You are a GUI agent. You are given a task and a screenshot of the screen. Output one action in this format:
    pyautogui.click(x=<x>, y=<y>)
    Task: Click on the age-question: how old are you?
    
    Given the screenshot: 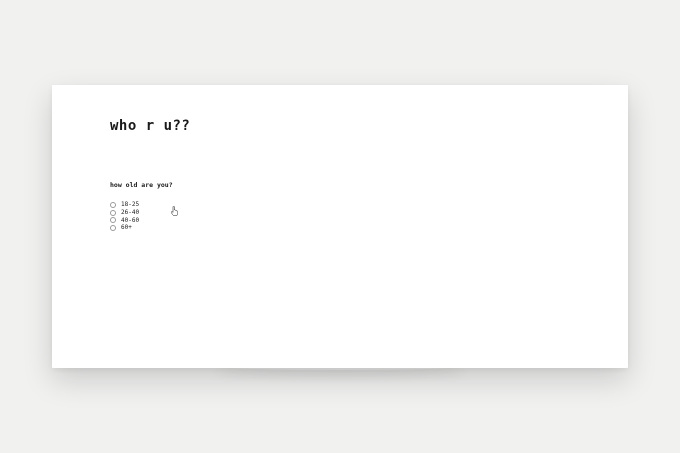 What is the action you would take?
    pyautogui.click(x=141, y=185)
    